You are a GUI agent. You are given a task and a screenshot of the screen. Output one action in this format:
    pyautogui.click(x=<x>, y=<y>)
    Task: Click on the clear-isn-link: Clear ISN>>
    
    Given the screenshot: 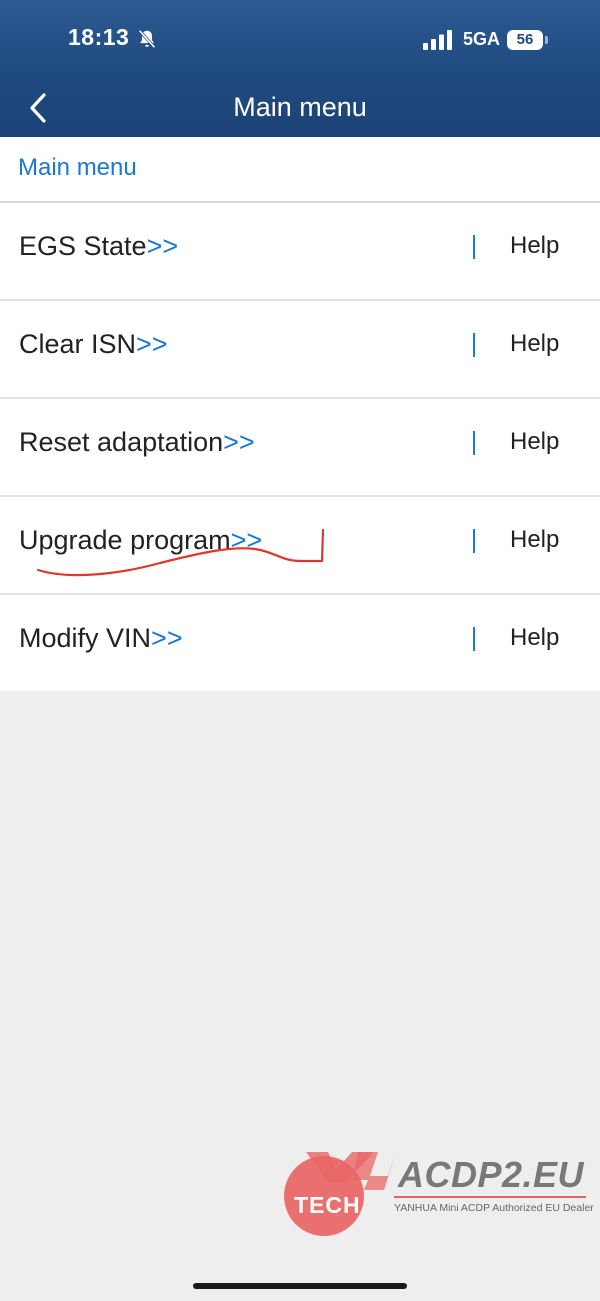 What is the action you would take?
    pyautogui.click(x=93, y=349)
    